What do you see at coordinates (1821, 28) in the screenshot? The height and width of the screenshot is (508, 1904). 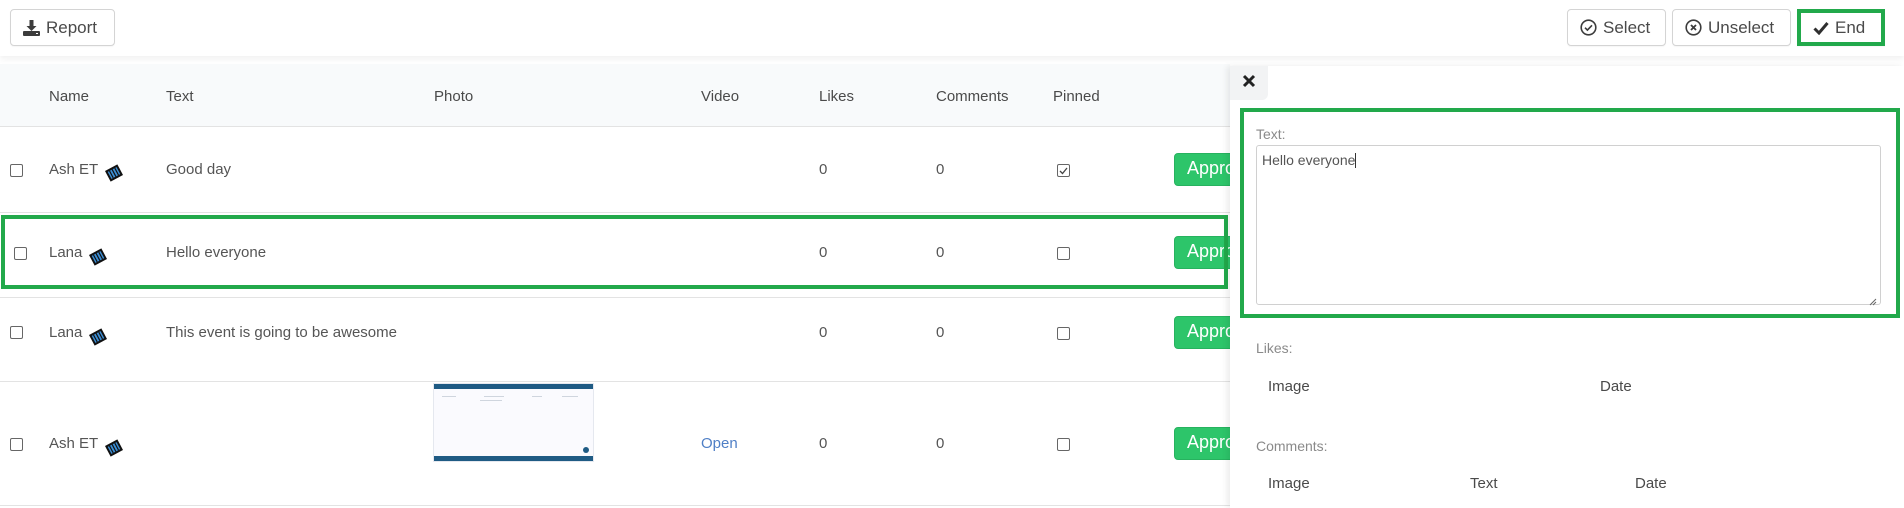 I see `checkmark-icon` at bounding box center [1821, 28].